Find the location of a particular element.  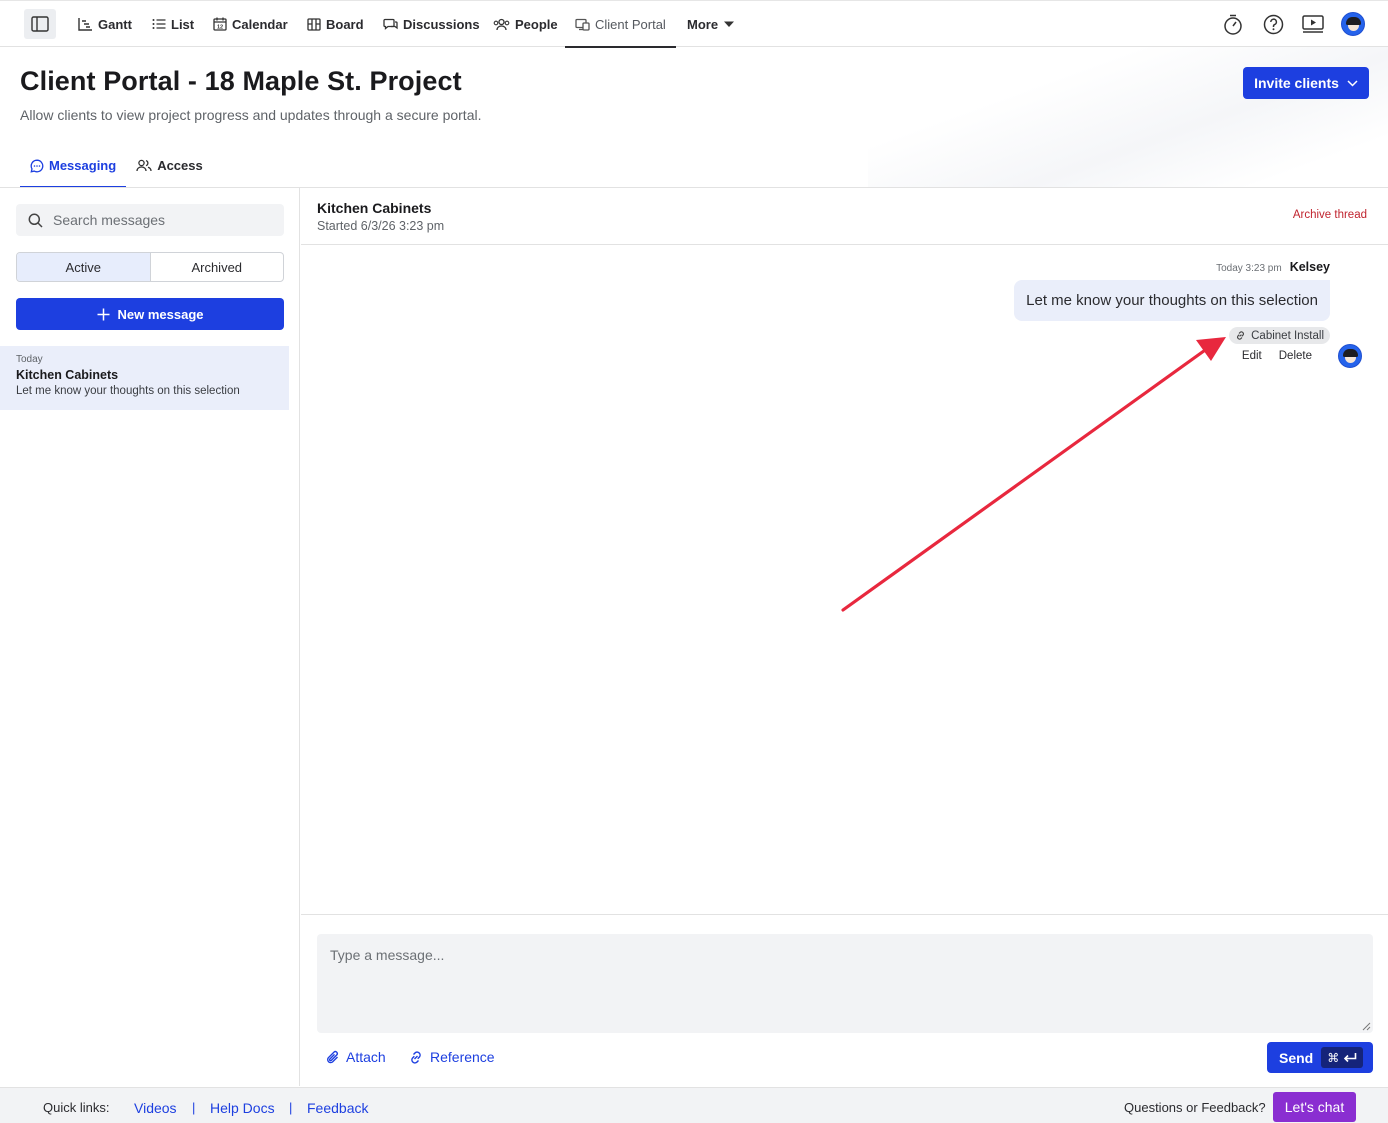

nav-people: People is located at coordinates (525, 24).